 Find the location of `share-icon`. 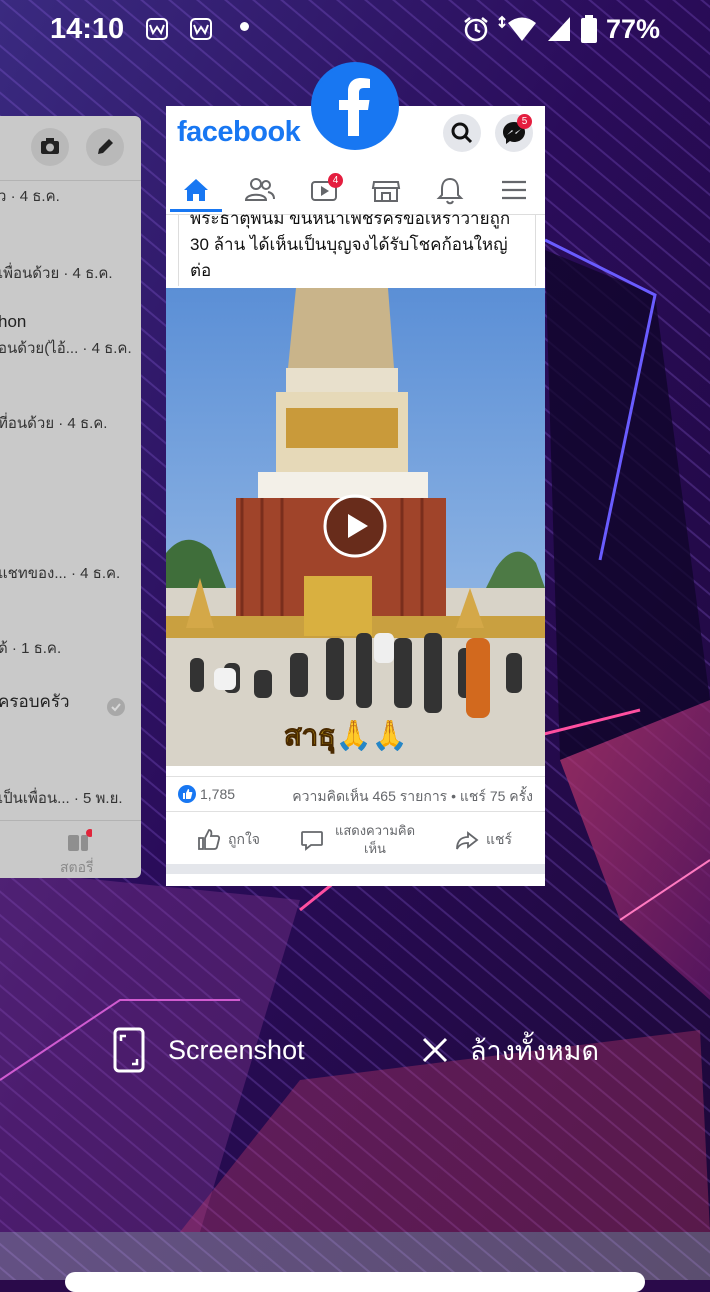

share-icon is located at coordinates (467, 840).